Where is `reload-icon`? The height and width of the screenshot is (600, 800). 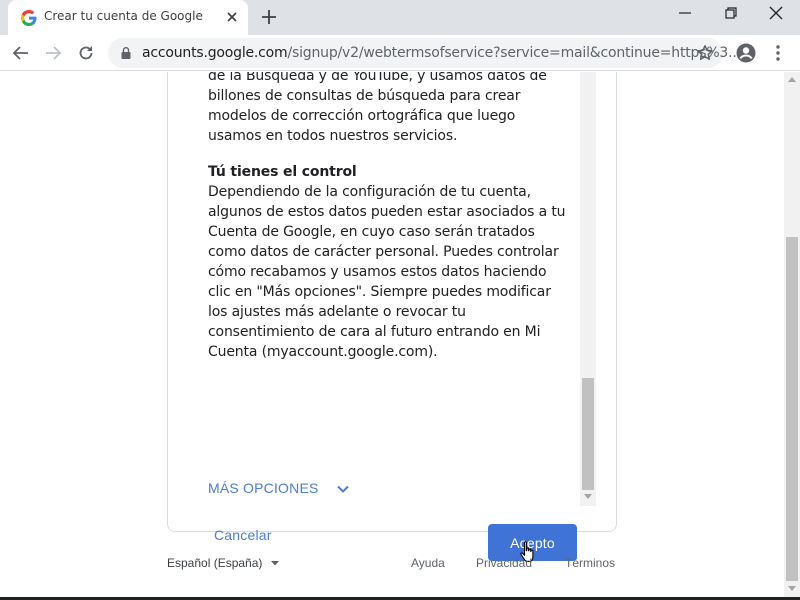
reload-icon is located at coordinates (86, 53).